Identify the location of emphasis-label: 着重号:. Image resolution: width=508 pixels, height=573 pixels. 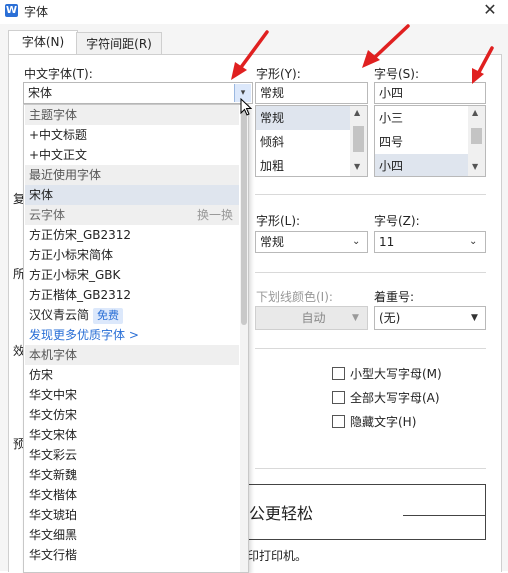
(394, 297).